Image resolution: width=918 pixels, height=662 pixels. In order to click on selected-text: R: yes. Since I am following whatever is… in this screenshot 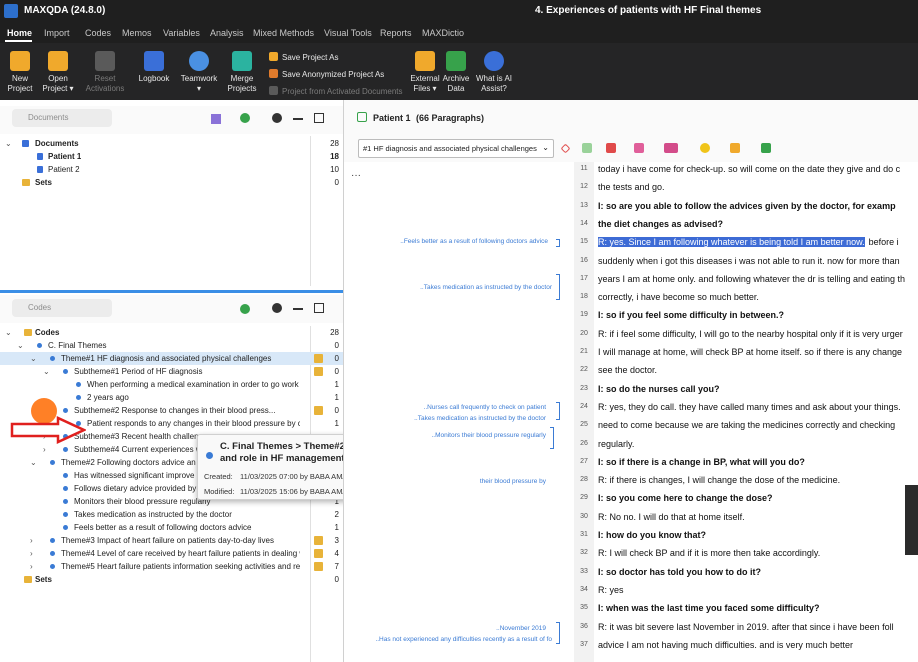, I will do `click(731, 242)`.